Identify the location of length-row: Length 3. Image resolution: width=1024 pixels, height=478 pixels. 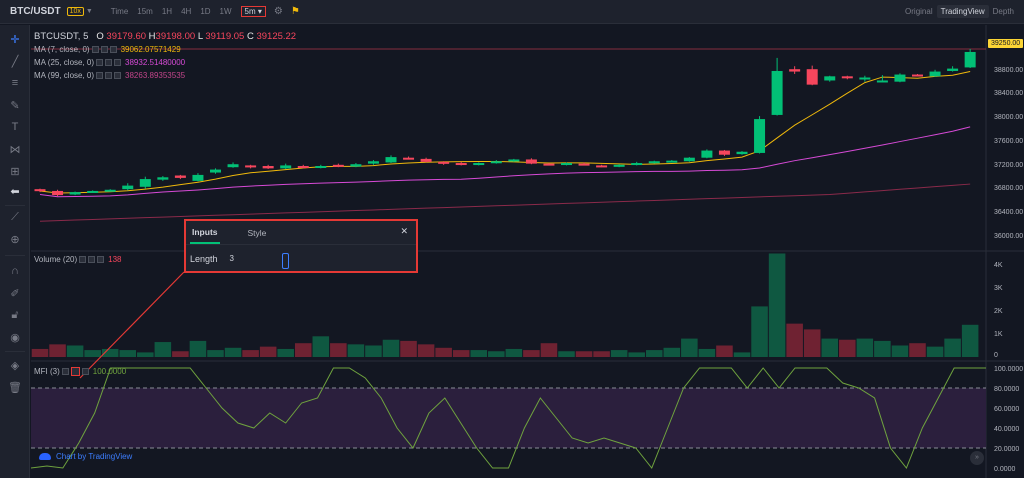
(301, 259).